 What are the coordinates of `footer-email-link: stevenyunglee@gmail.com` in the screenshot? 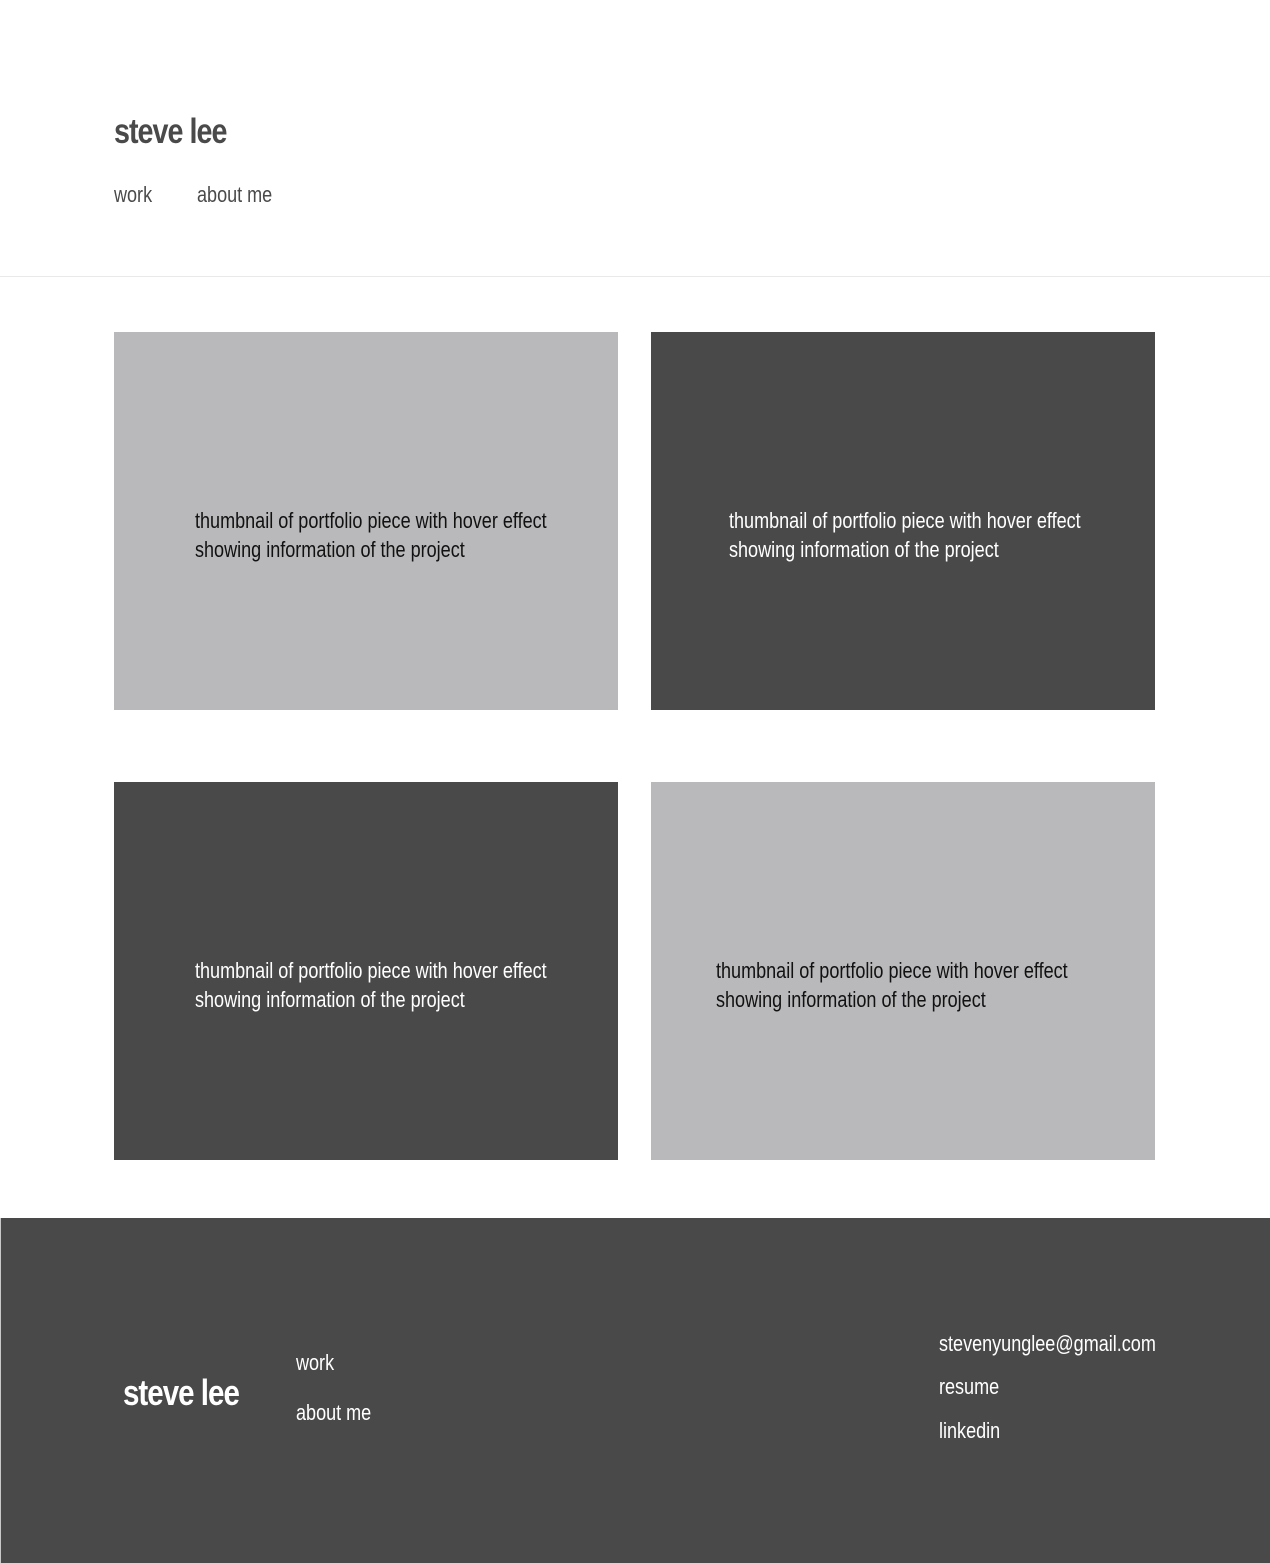 It's located at (1047, 1344).